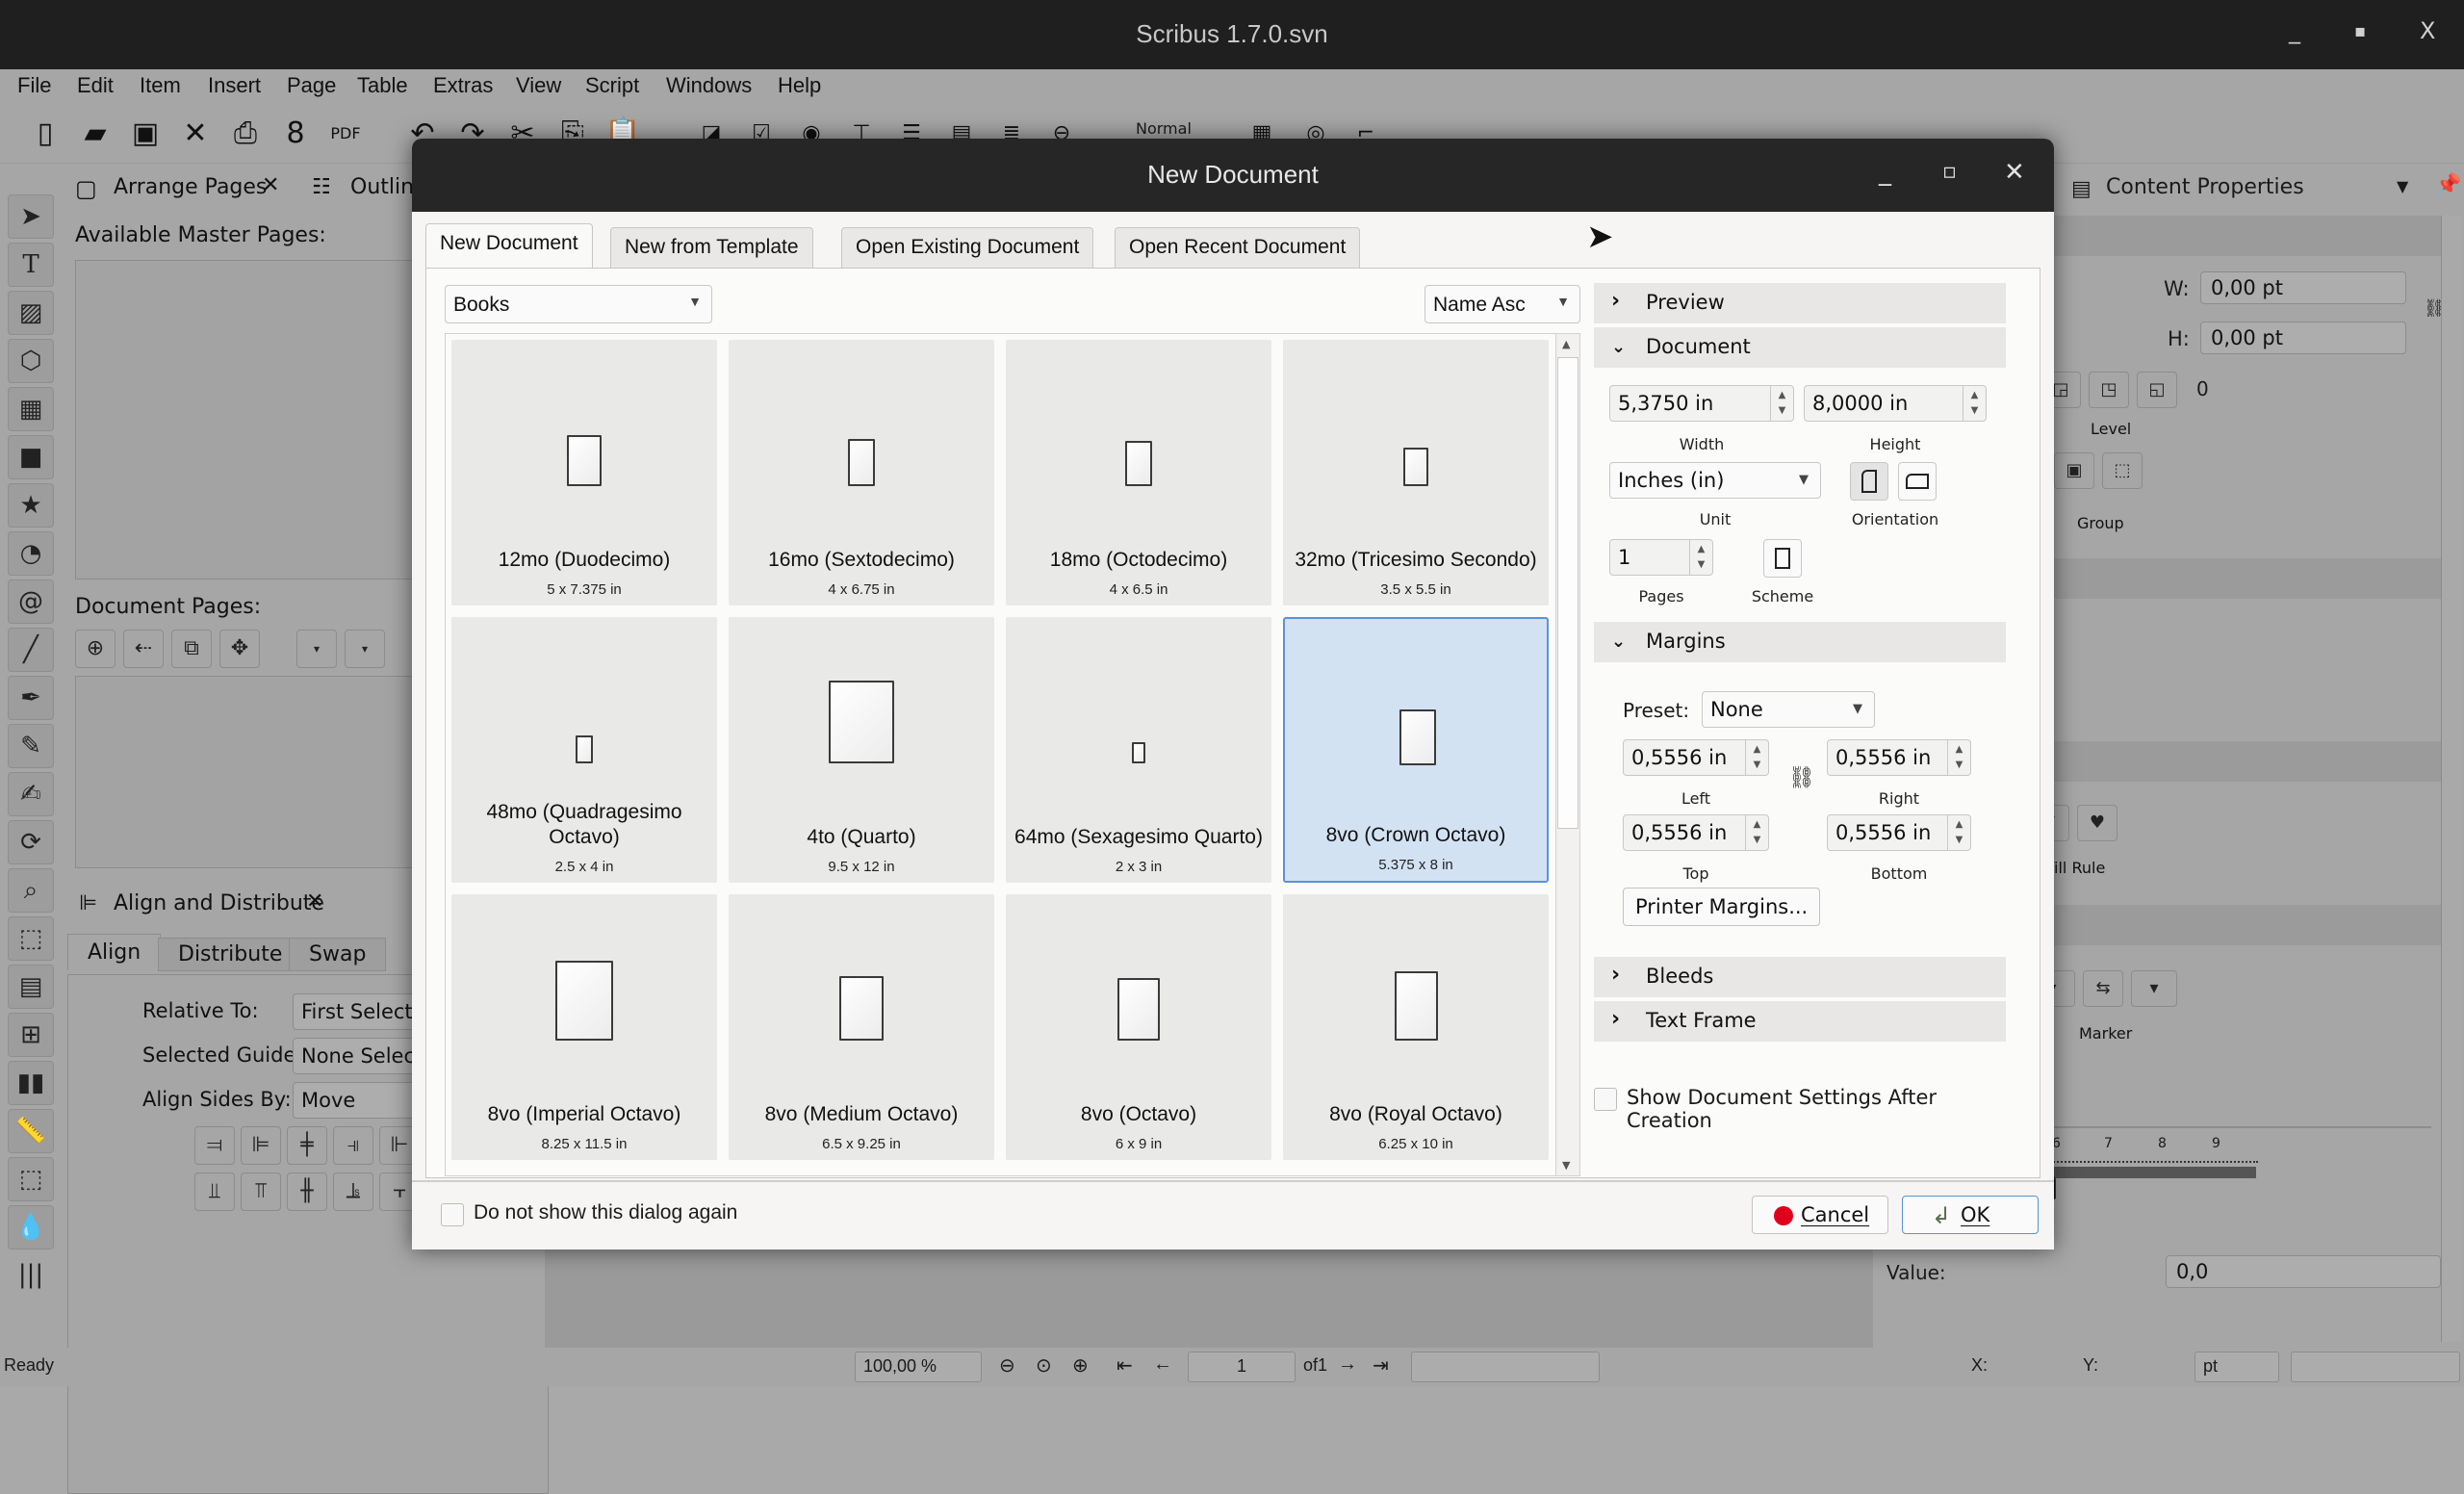  I want to click on tab-new-from-template: New from Template, so click(711, 247).